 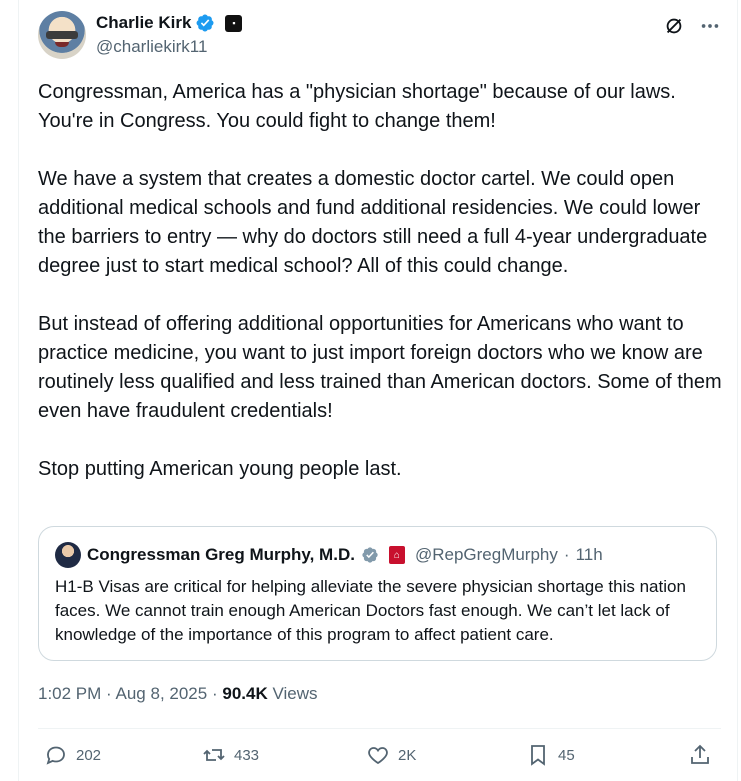 I want to click on verified-badge-icon, so click(x=205, y=23).